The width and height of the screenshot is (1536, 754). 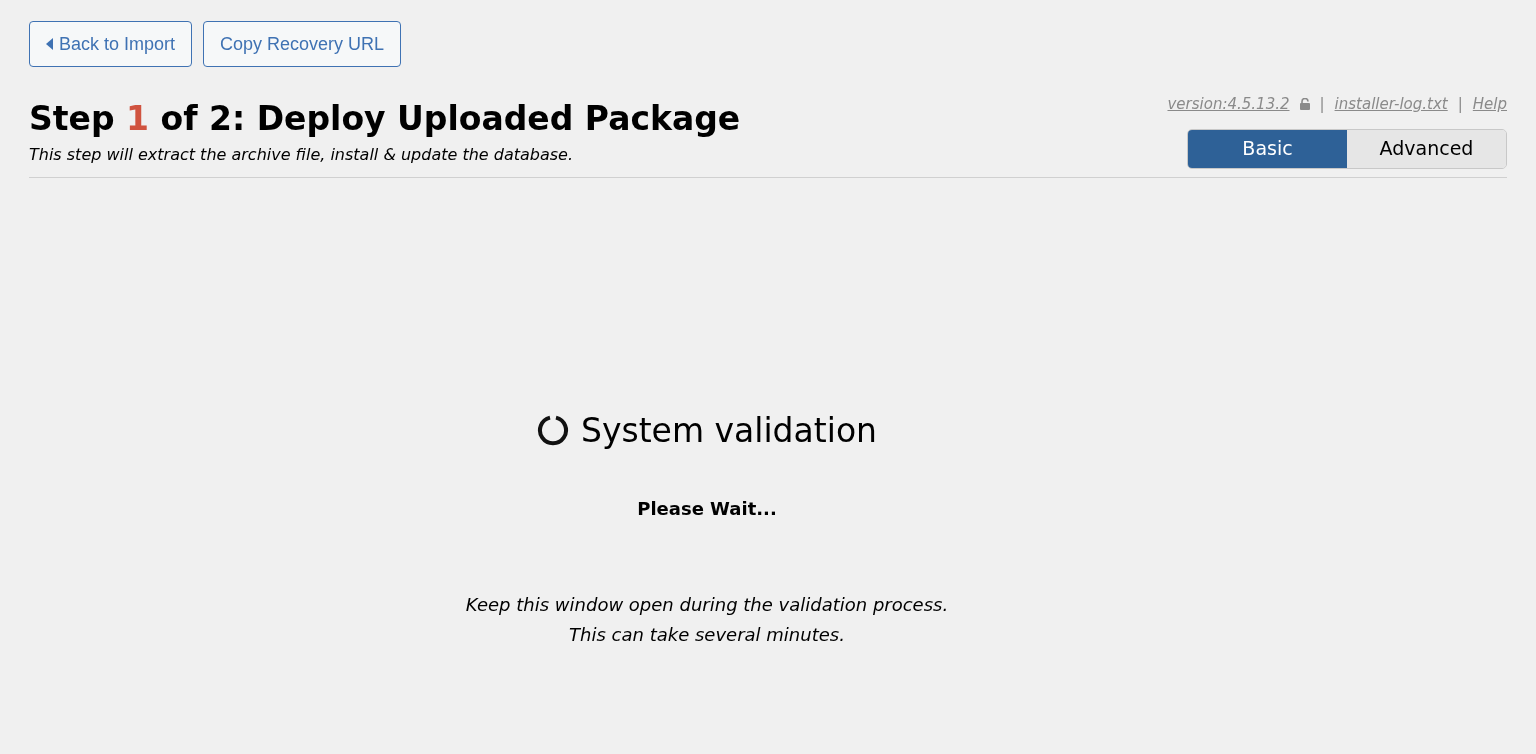 I want to click on version-link: version:4.5.13.2, so click(x=1228, y=104).